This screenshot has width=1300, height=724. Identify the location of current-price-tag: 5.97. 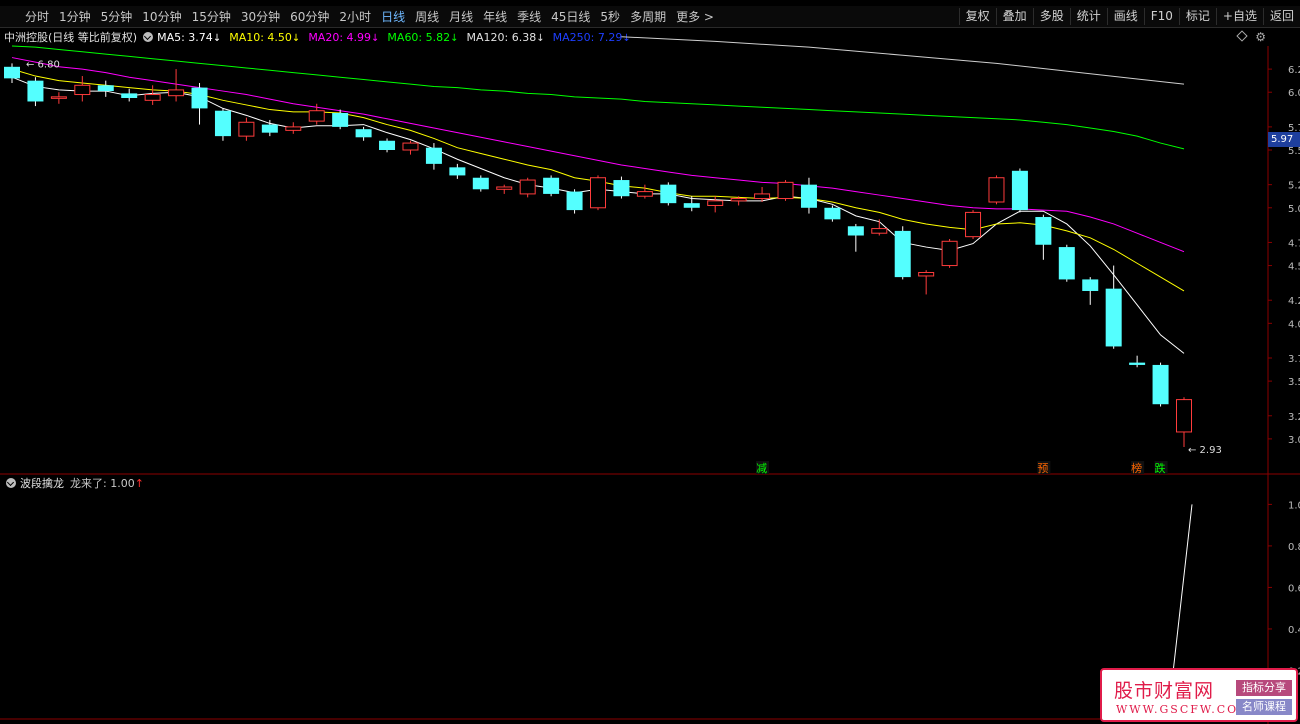
(1284, 139).